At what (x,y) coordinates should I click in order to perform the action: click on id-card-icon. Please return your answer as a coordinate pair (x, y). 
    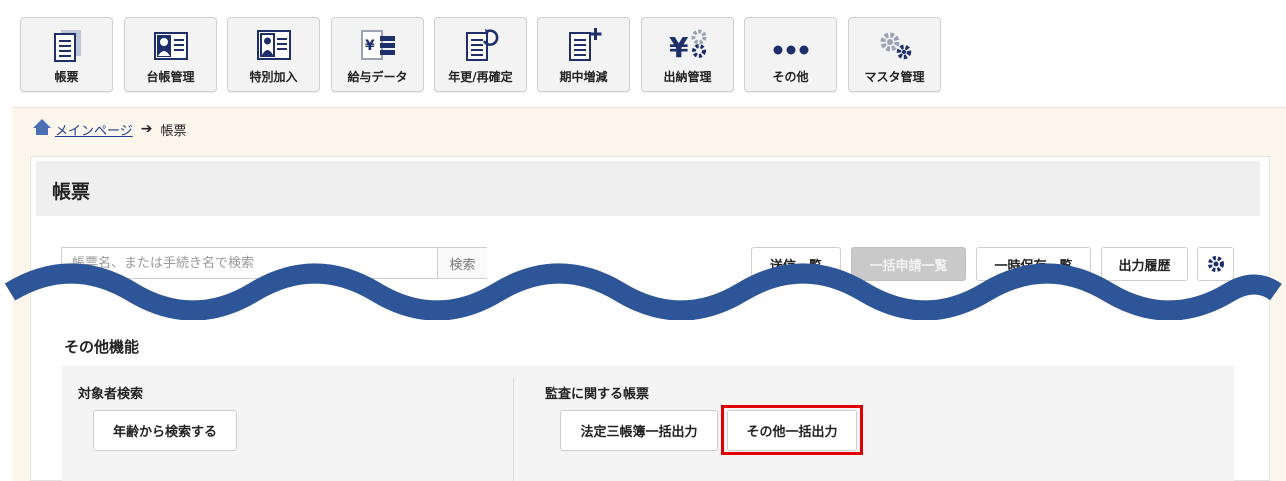
    Looking at the image, I should click on (170, 45).